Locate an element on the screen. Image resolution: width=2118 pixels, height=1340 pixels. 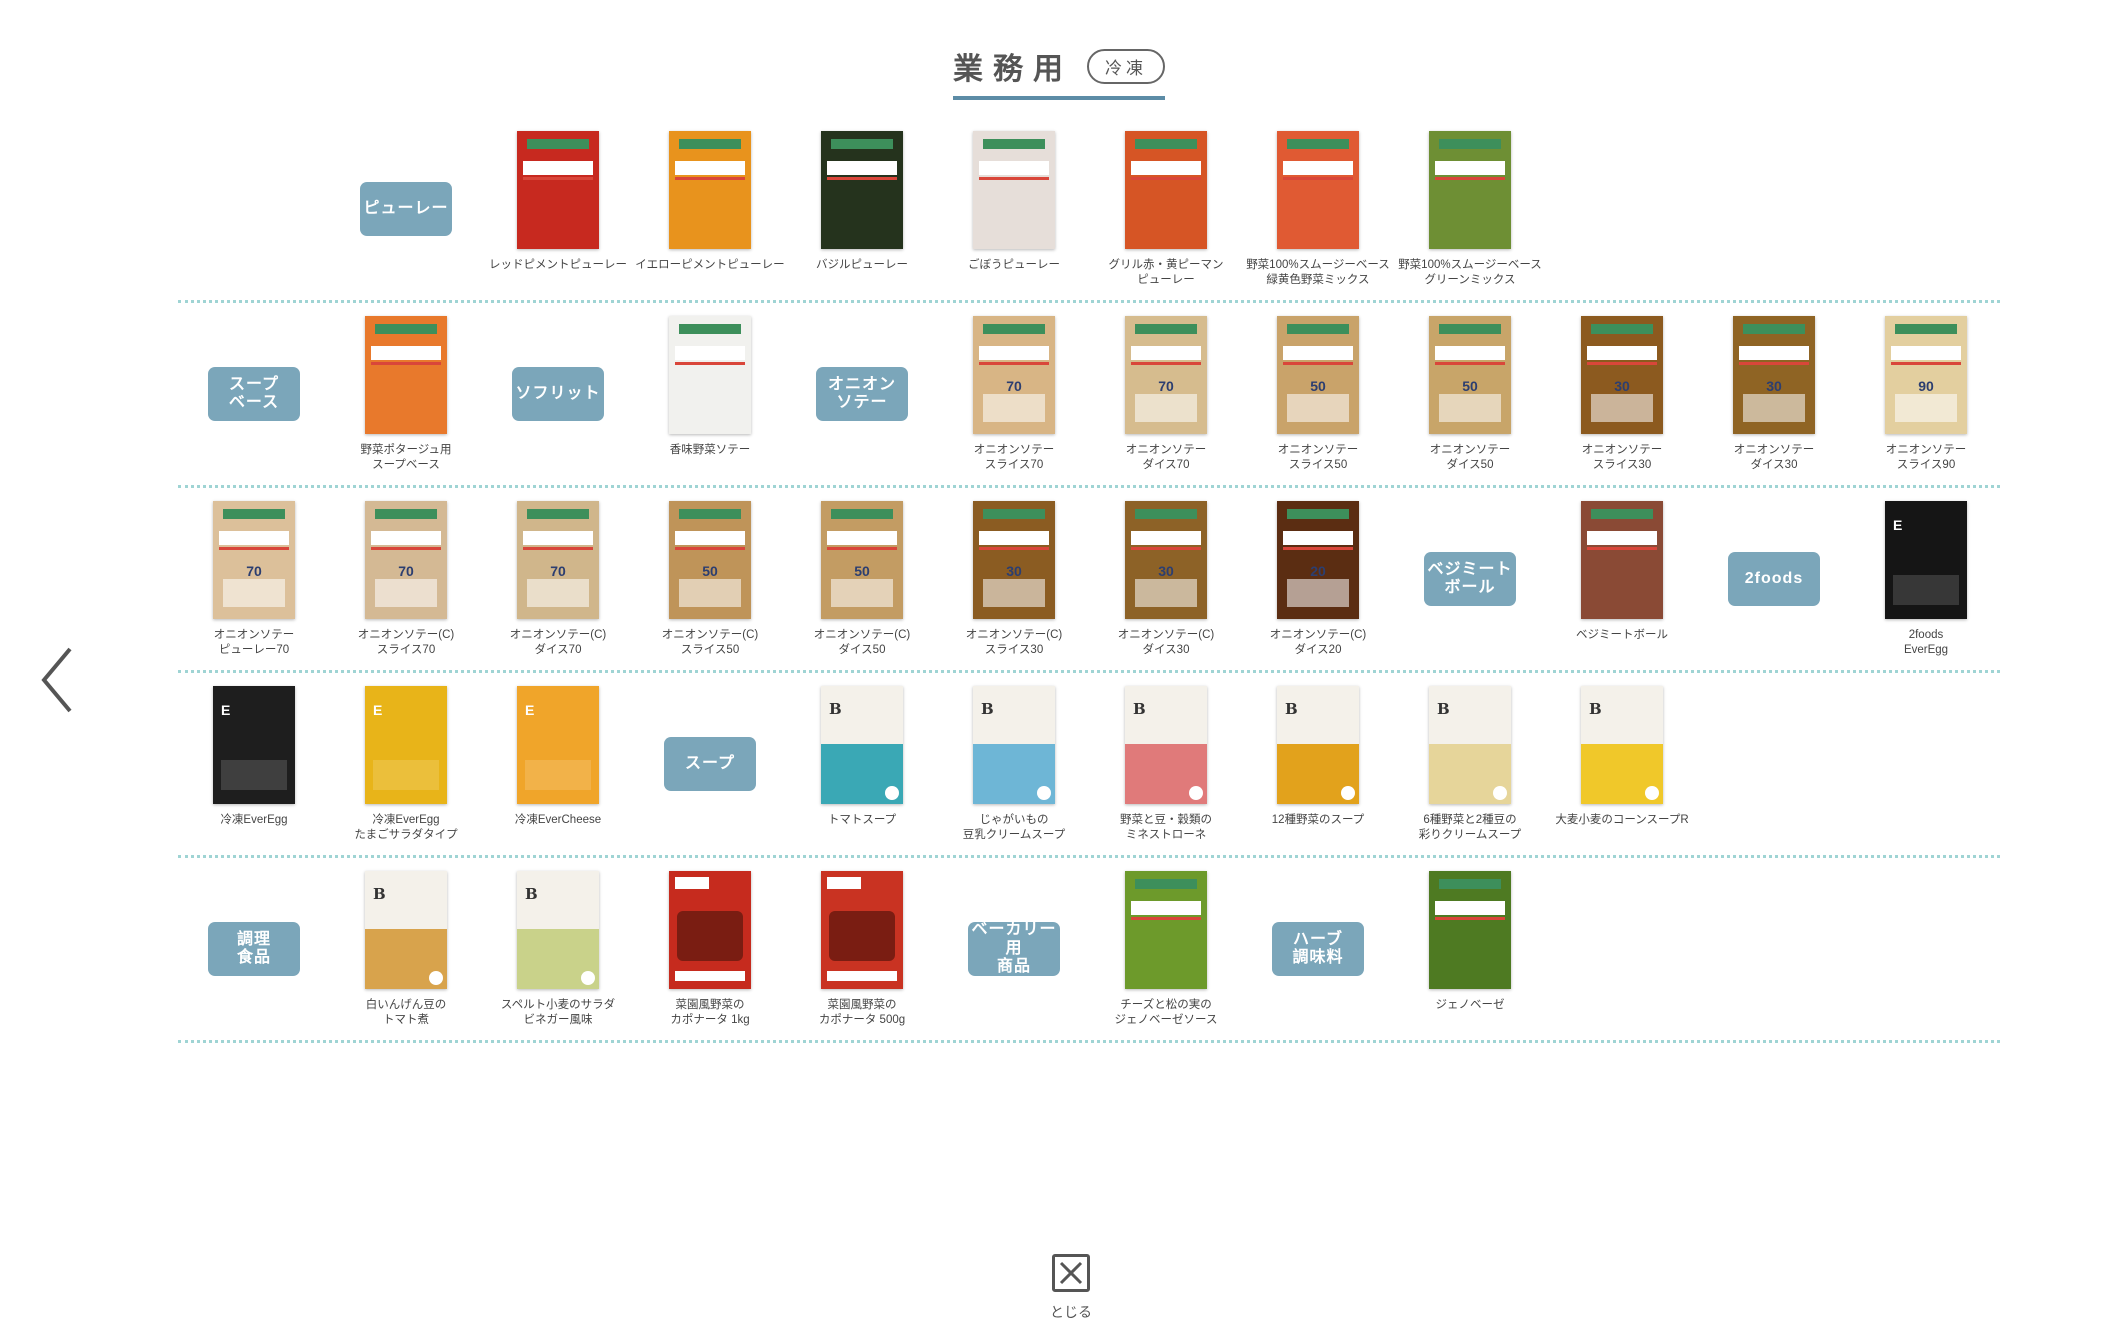
product-item: 菜園風野菜の カポナータ 500g is located at coordinates (862, 949).